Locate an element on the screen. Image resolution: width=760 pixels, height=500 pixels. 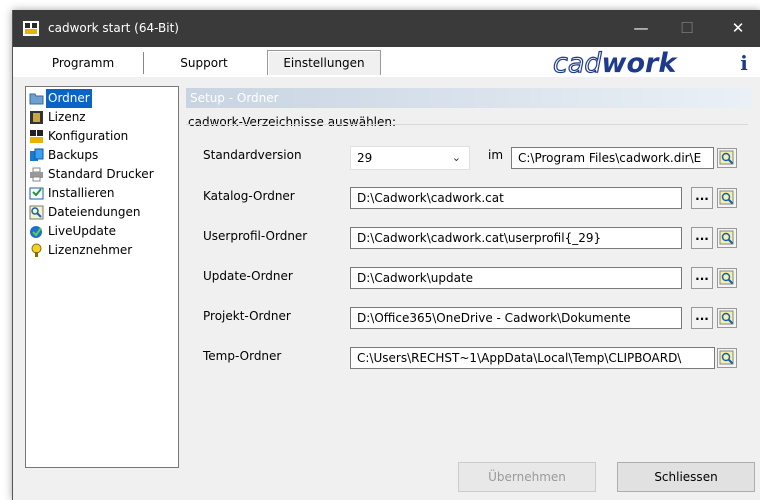
sidebar-item-label: Konfiguration is located at coordinates (88, 136).